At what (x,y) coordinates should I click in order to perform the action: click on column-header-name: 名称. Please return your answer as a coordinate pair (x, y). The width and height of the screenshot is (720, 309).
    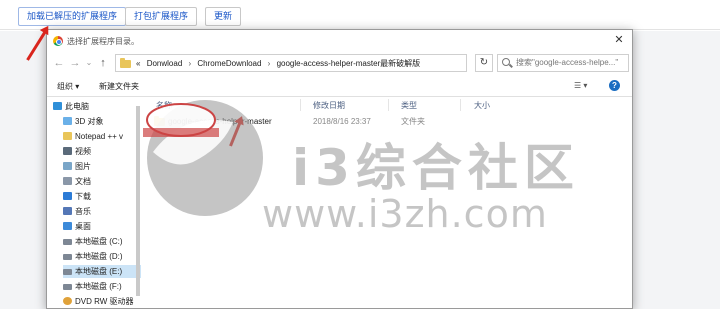
    Looking at the image, I should click on (164, 105).